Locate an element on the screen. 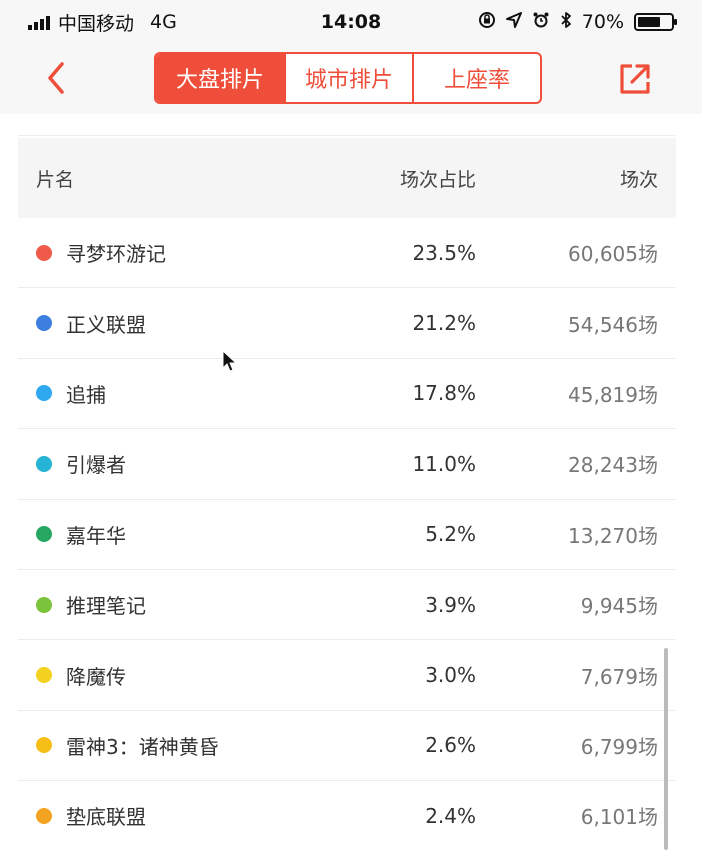 This screenshot has height=850, width=702. header-film-name: 片名 is located at coordinates (55, 179).